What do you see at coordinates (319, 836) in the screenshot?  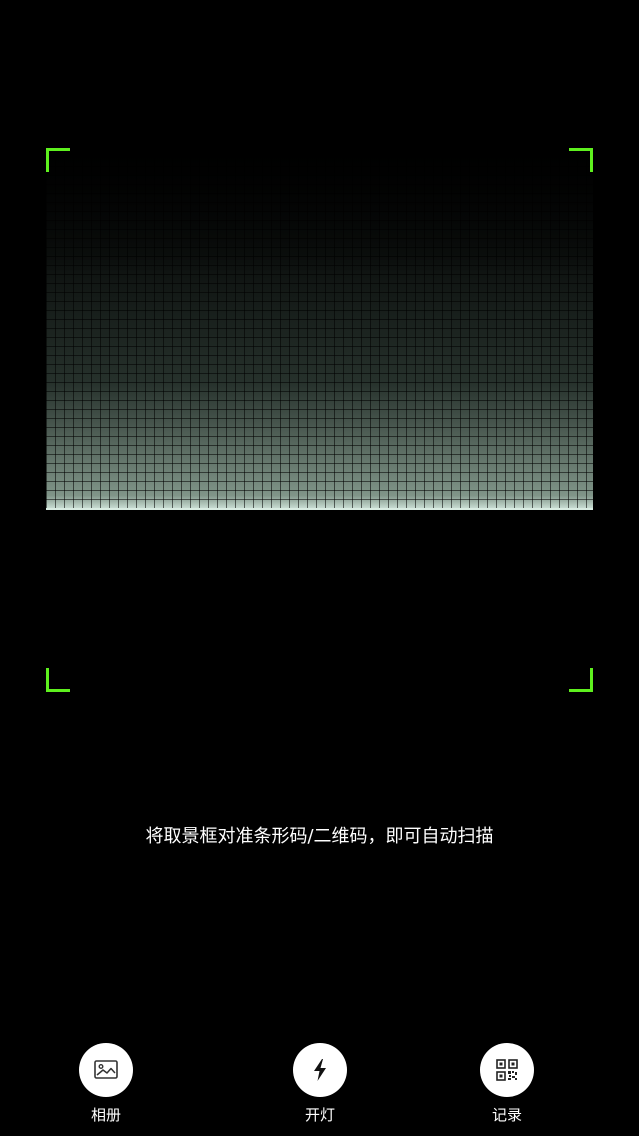 I see `scan-hint-text: 将取景框对准条形码/二维码，即可自动扫描` at bounding box center [319, 836].